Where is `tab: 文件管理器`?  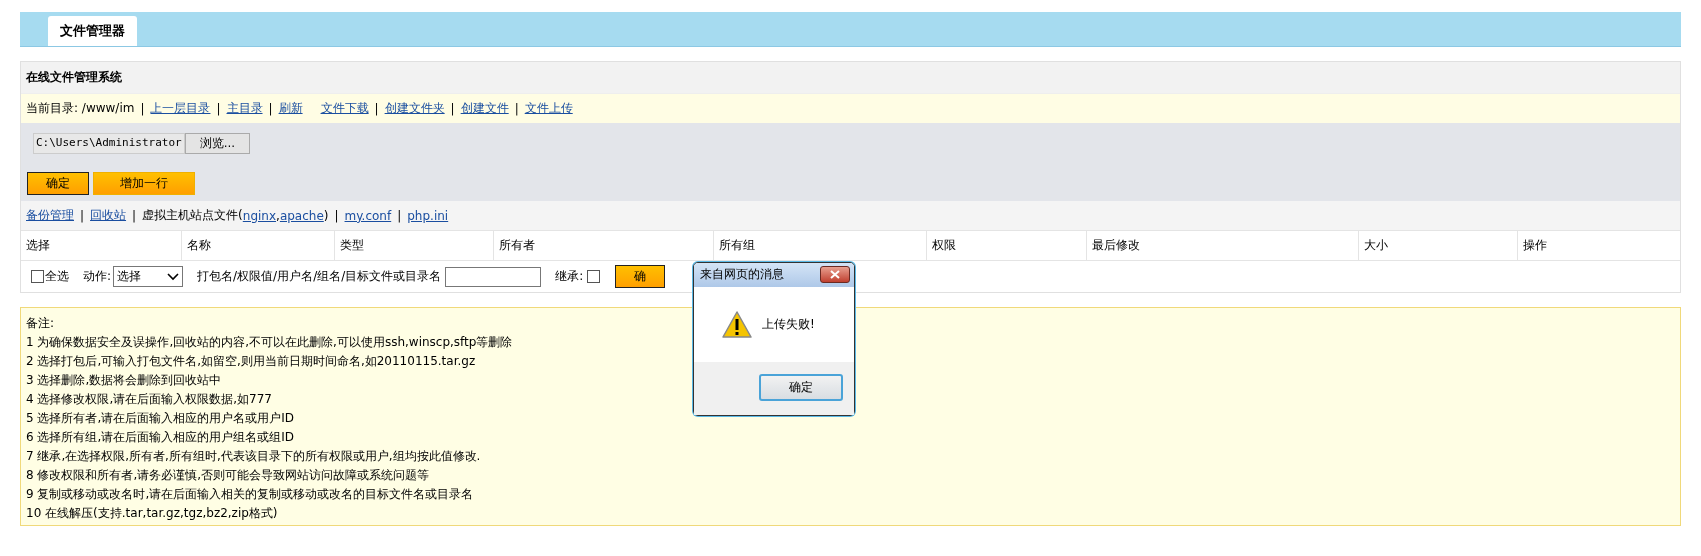 tab: 文件管理器 is located at coordinates (92, 31).